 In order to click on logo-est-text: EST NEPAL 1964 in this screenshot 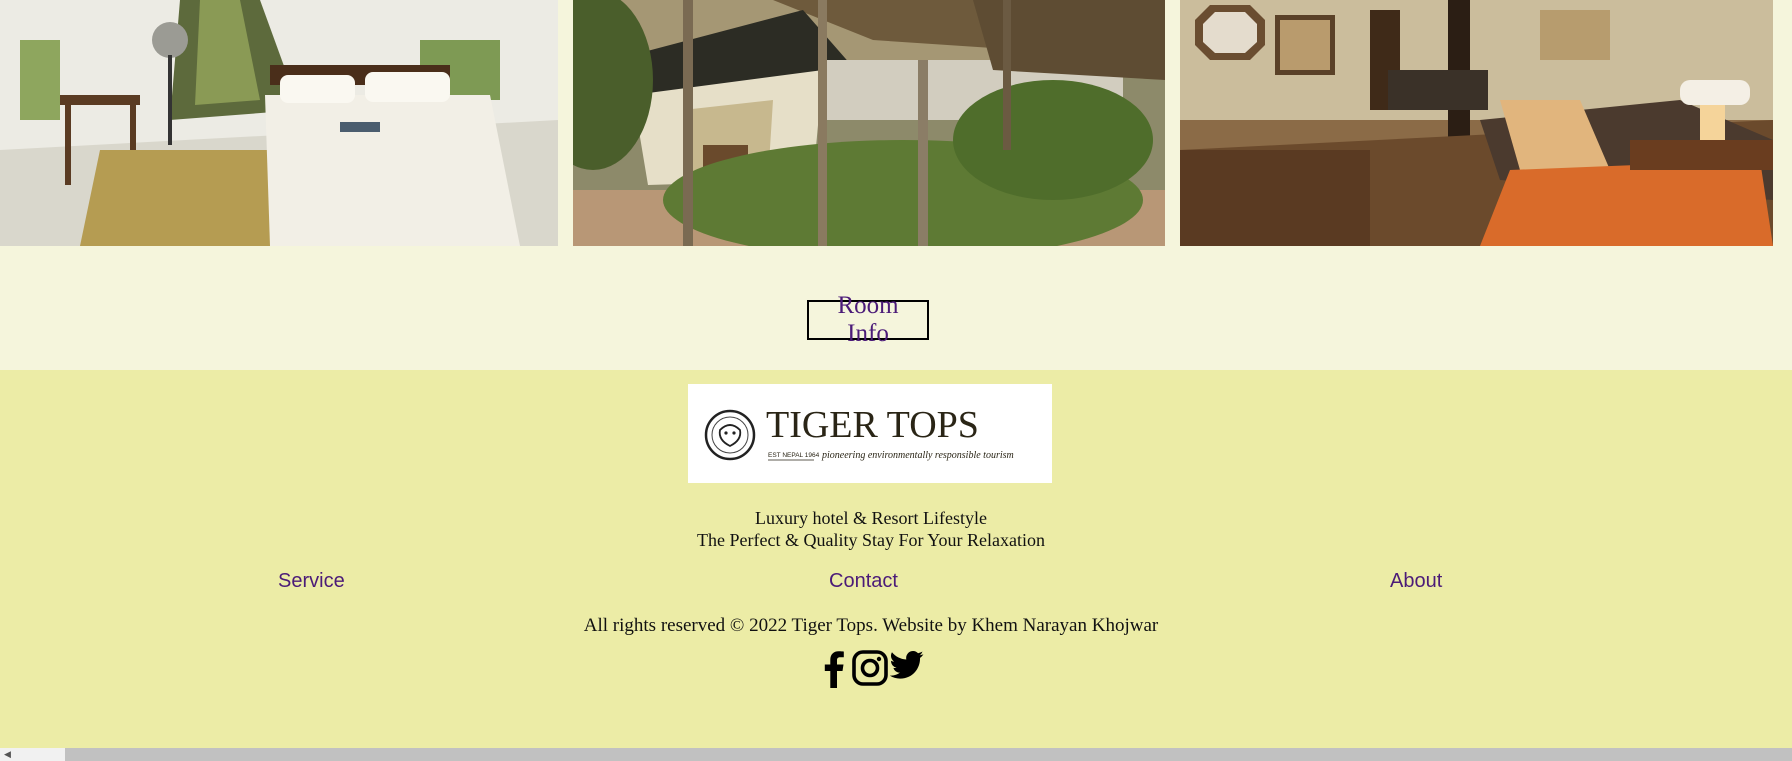, I will do `click(794, 455)`.